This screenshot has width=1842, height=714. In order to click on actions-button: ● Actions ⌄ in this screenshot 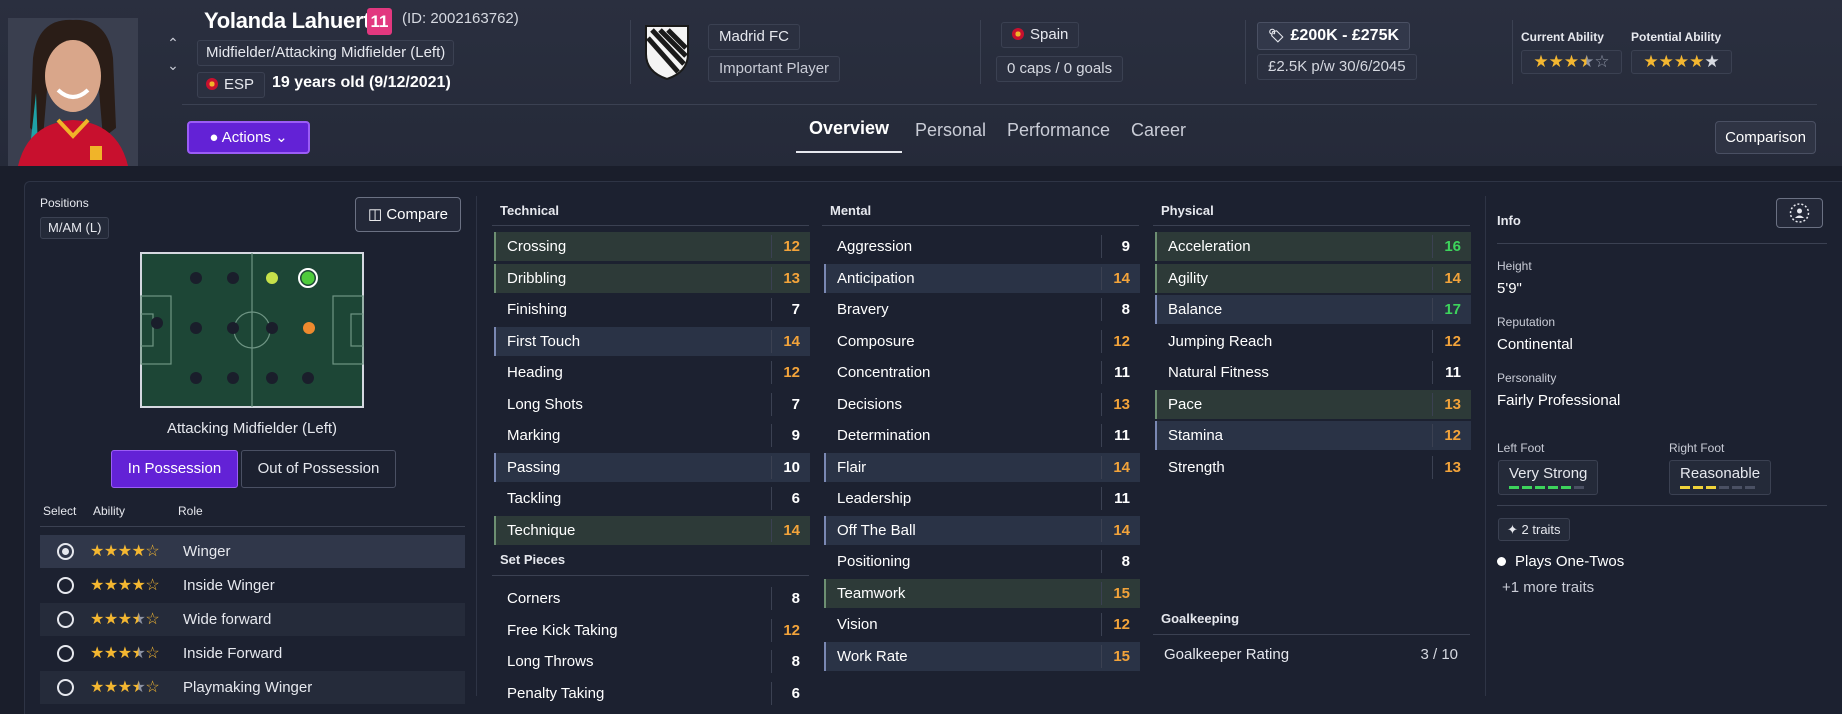, I will do `click(248, 137)`.